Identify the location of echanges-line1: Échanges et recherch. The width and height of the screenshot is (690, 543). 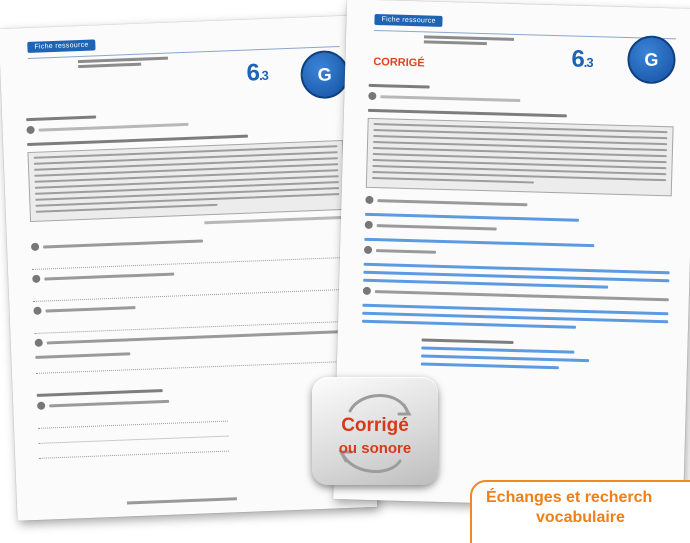
(569, 497).